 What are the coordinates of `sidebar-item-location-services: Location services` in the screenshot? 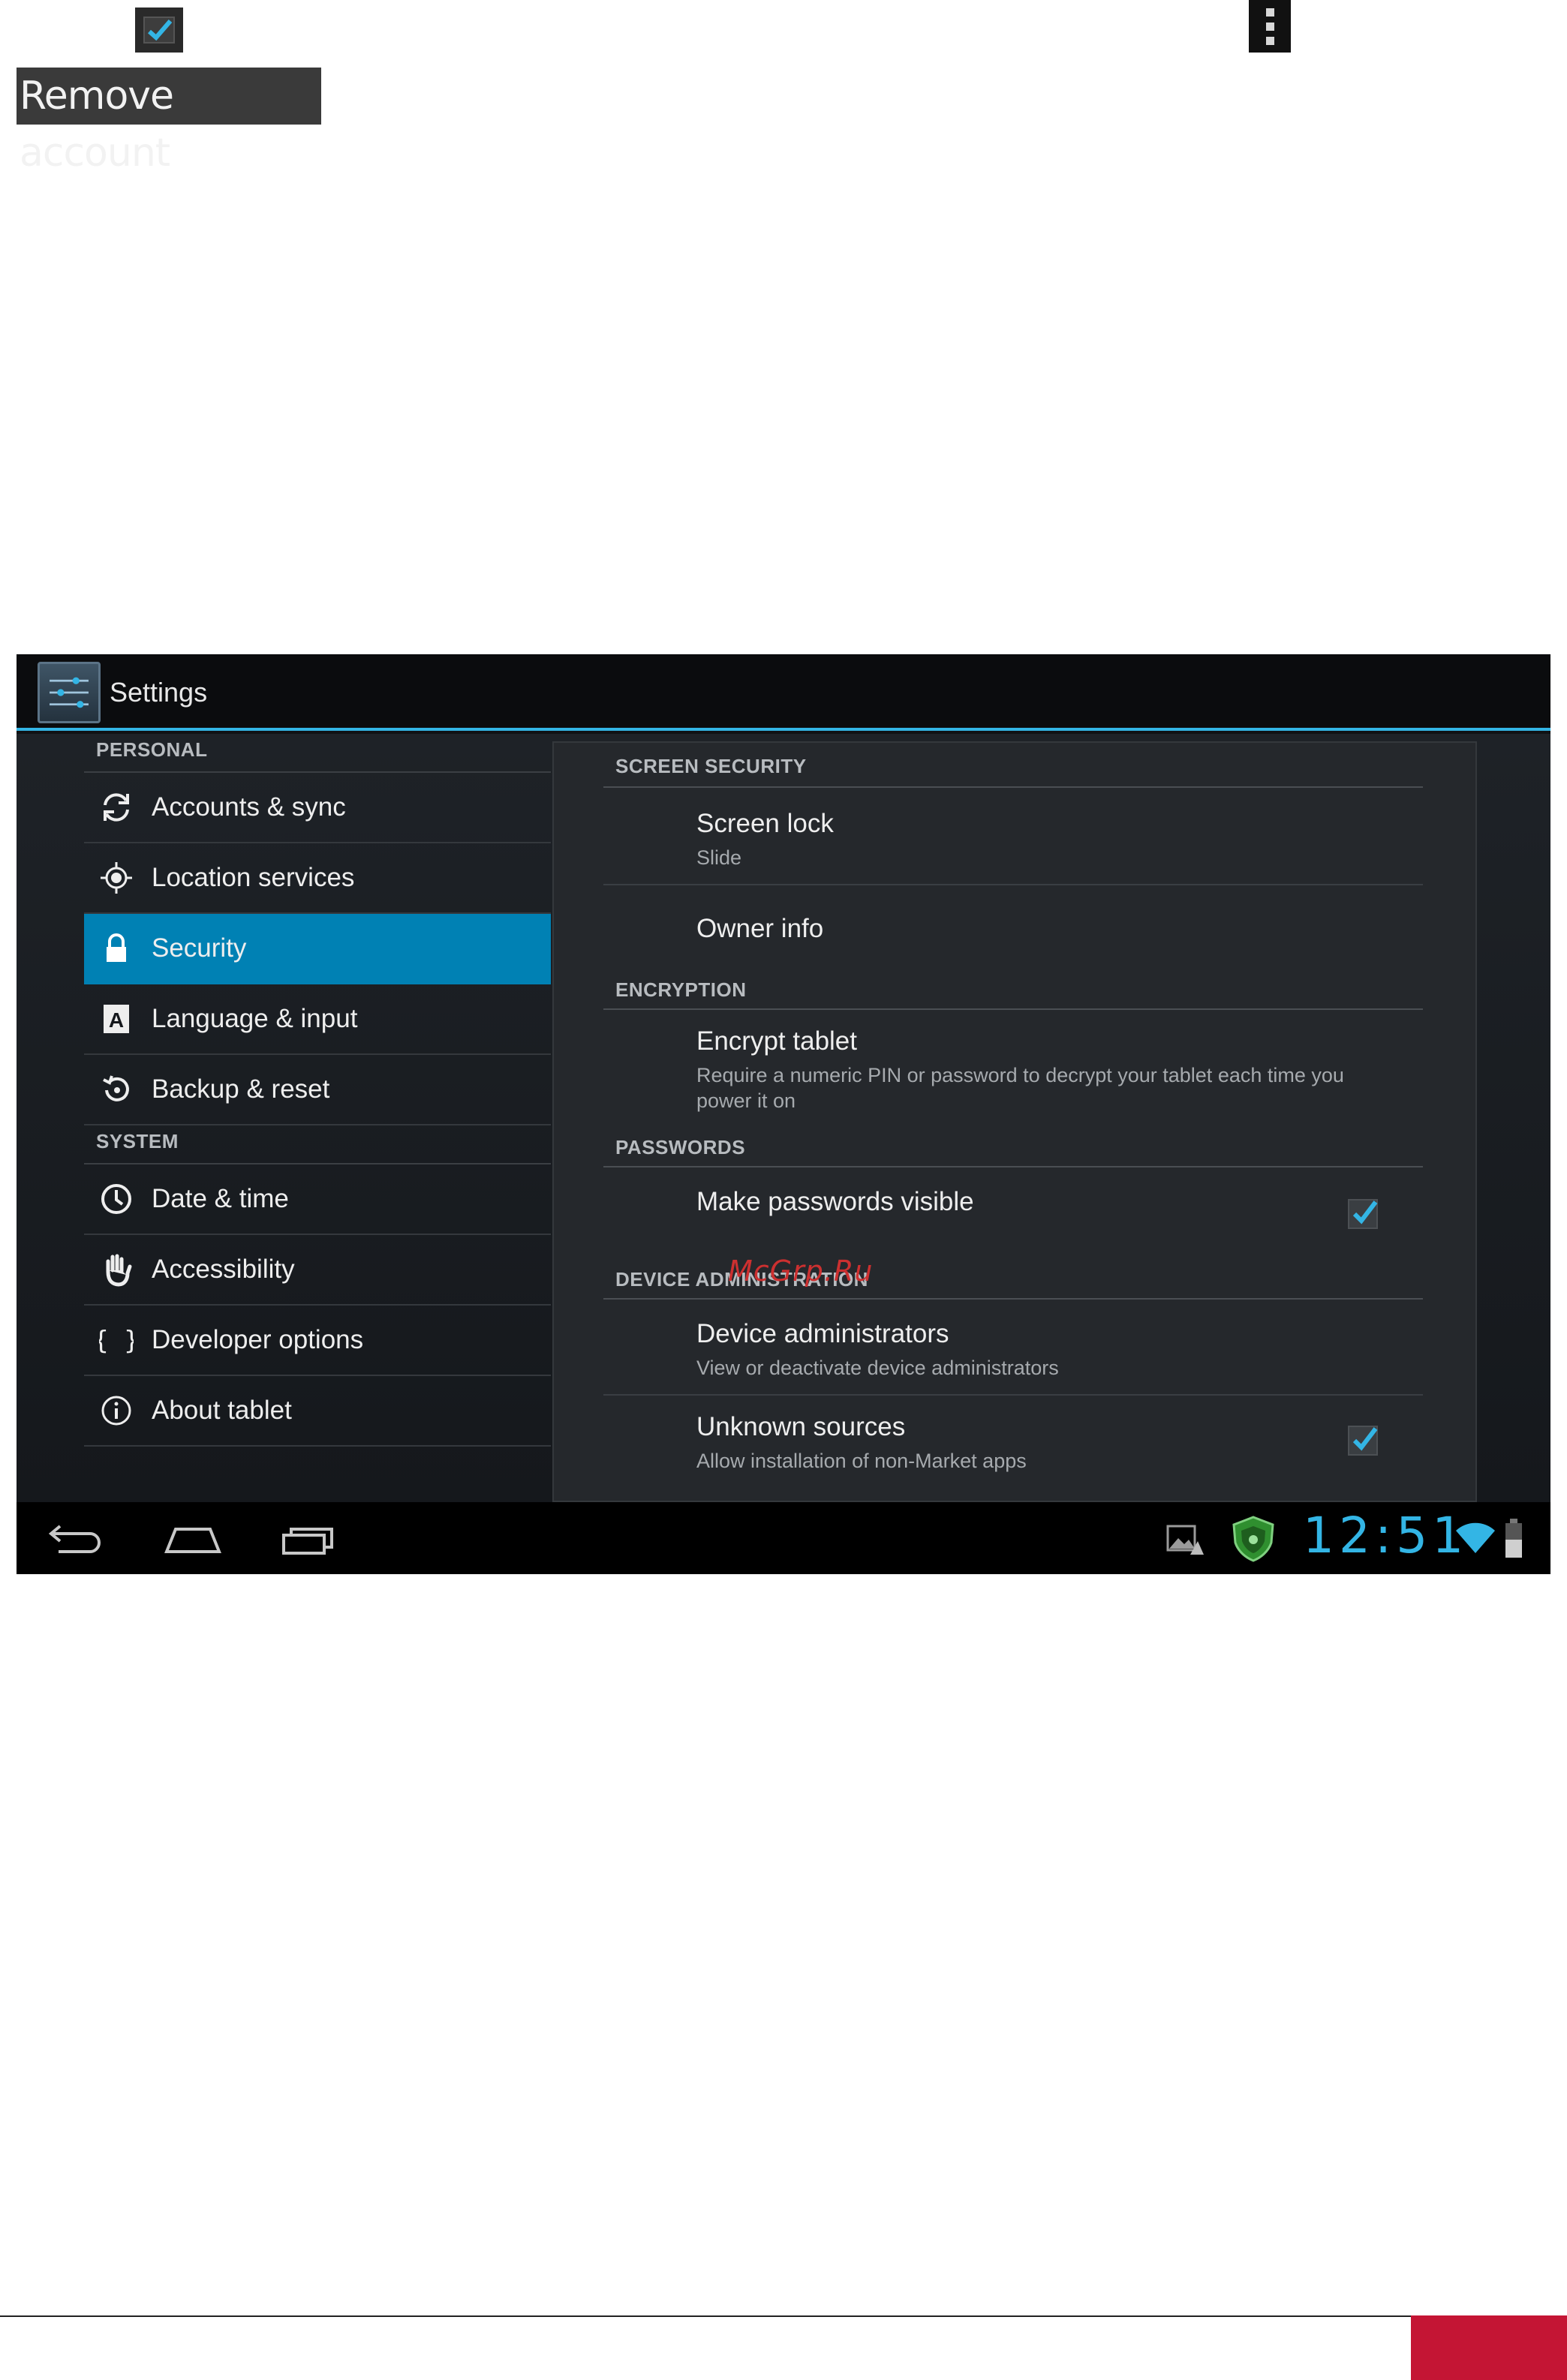 It's located at (317, 878).